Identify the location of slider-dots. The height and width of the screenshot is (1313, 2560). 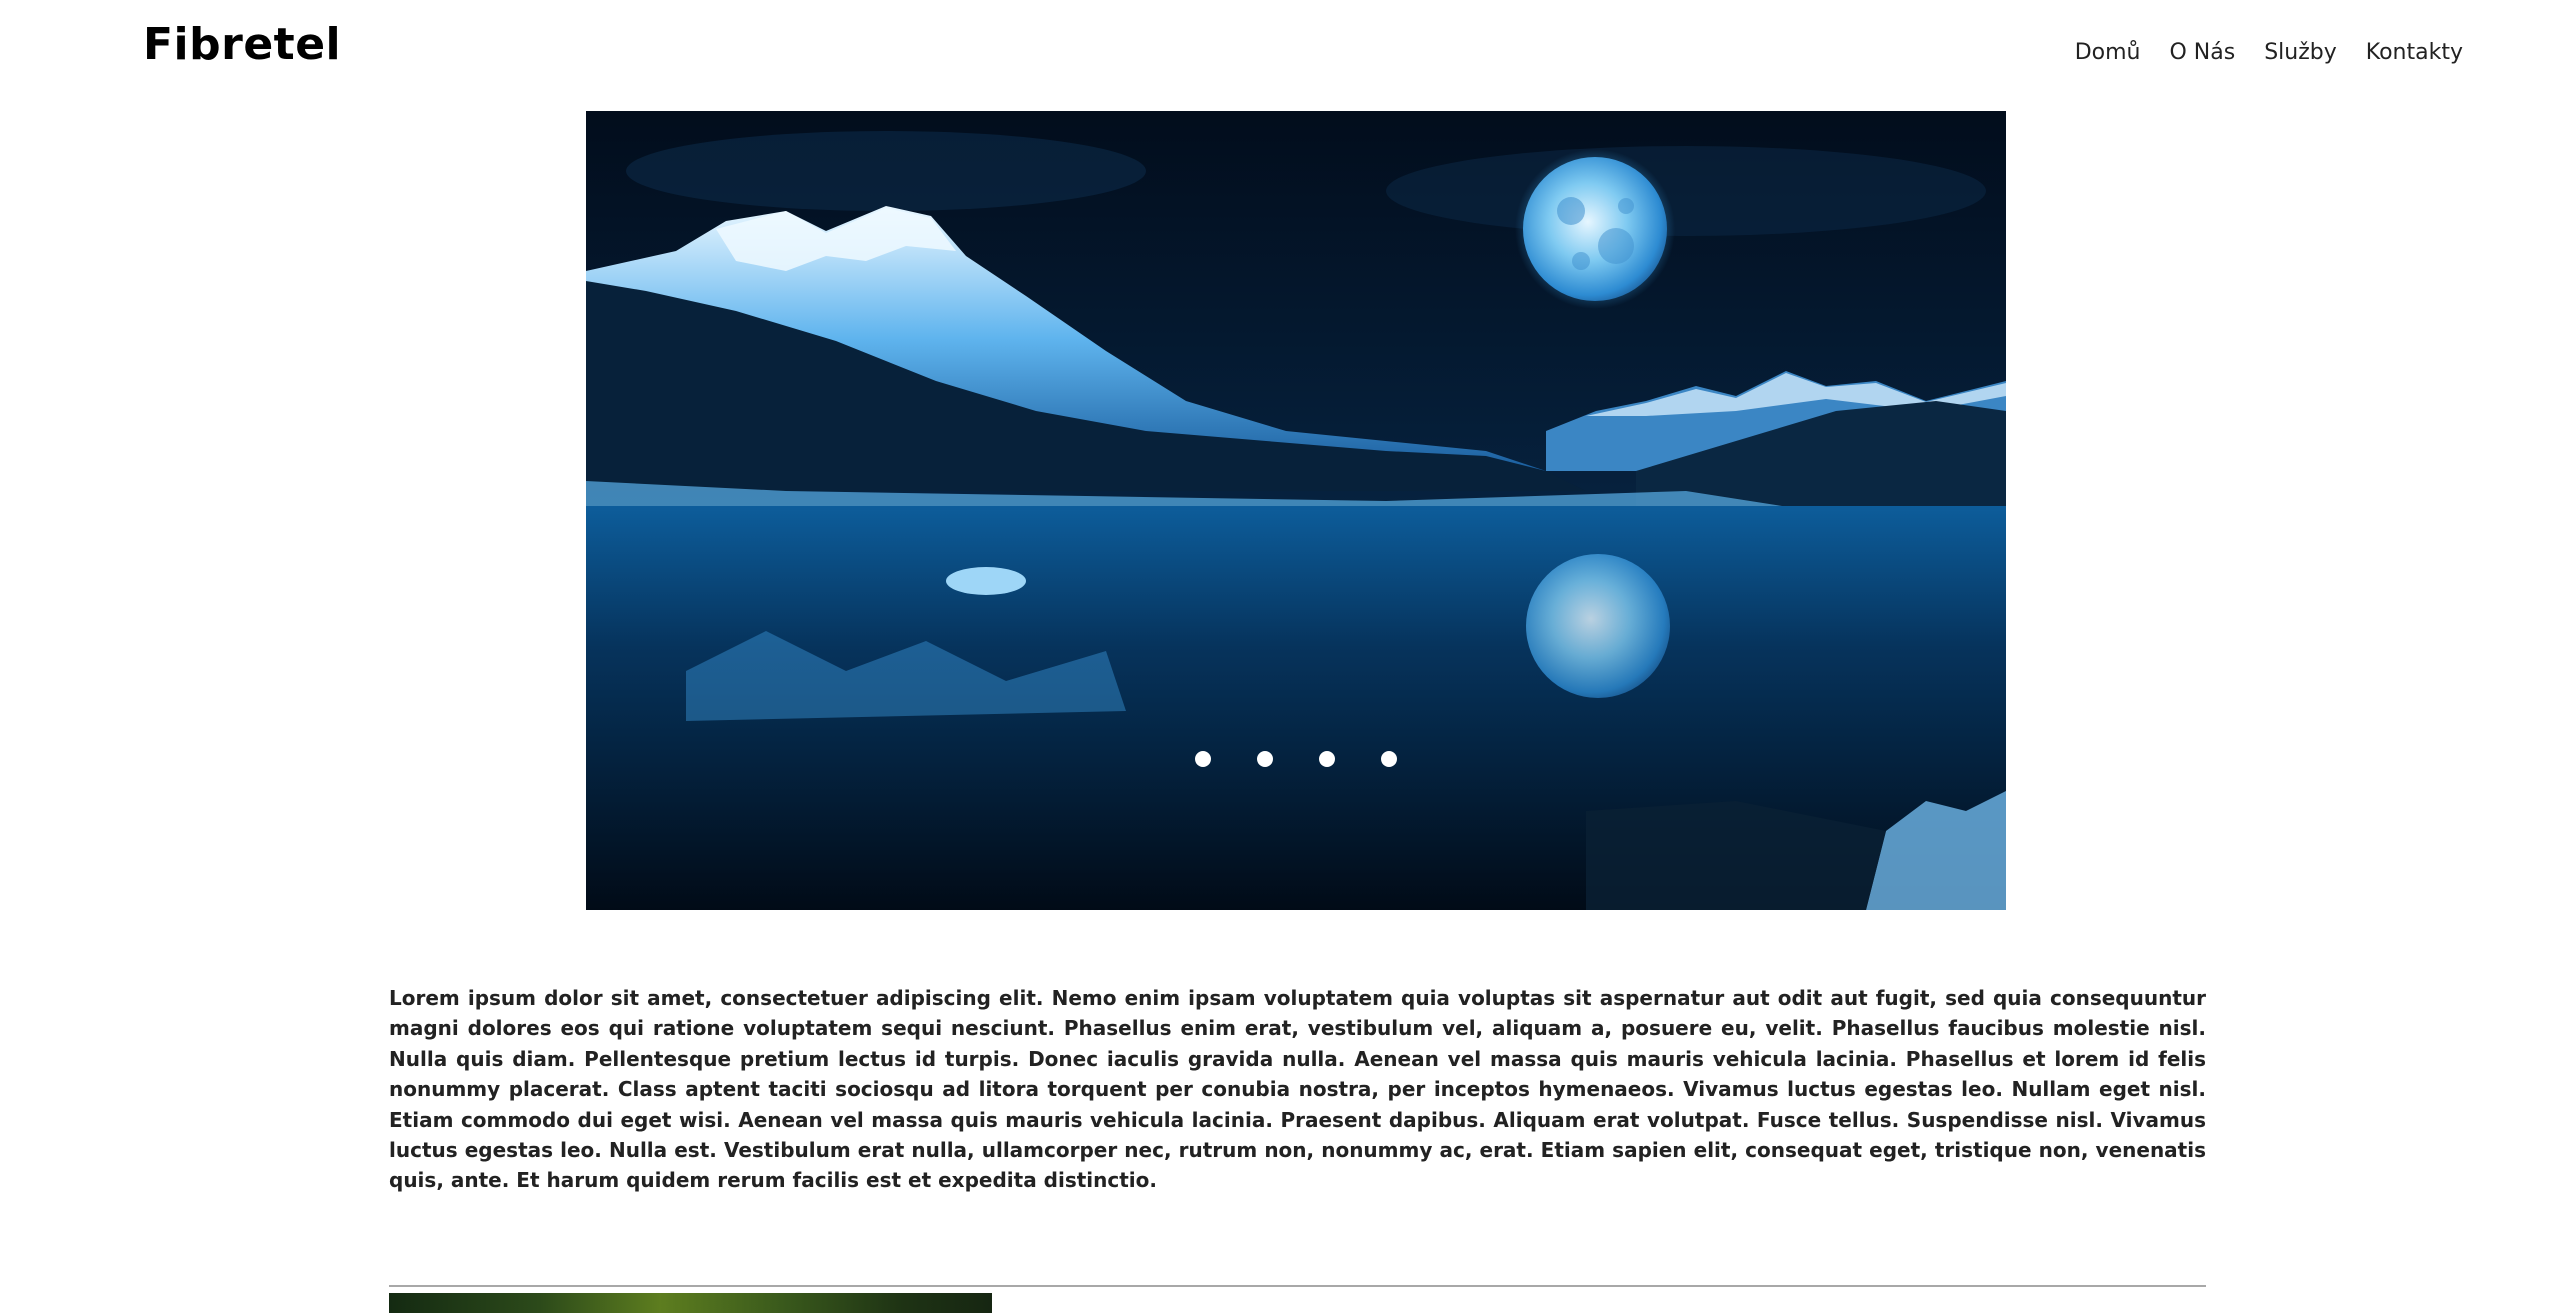
(1296, 759).